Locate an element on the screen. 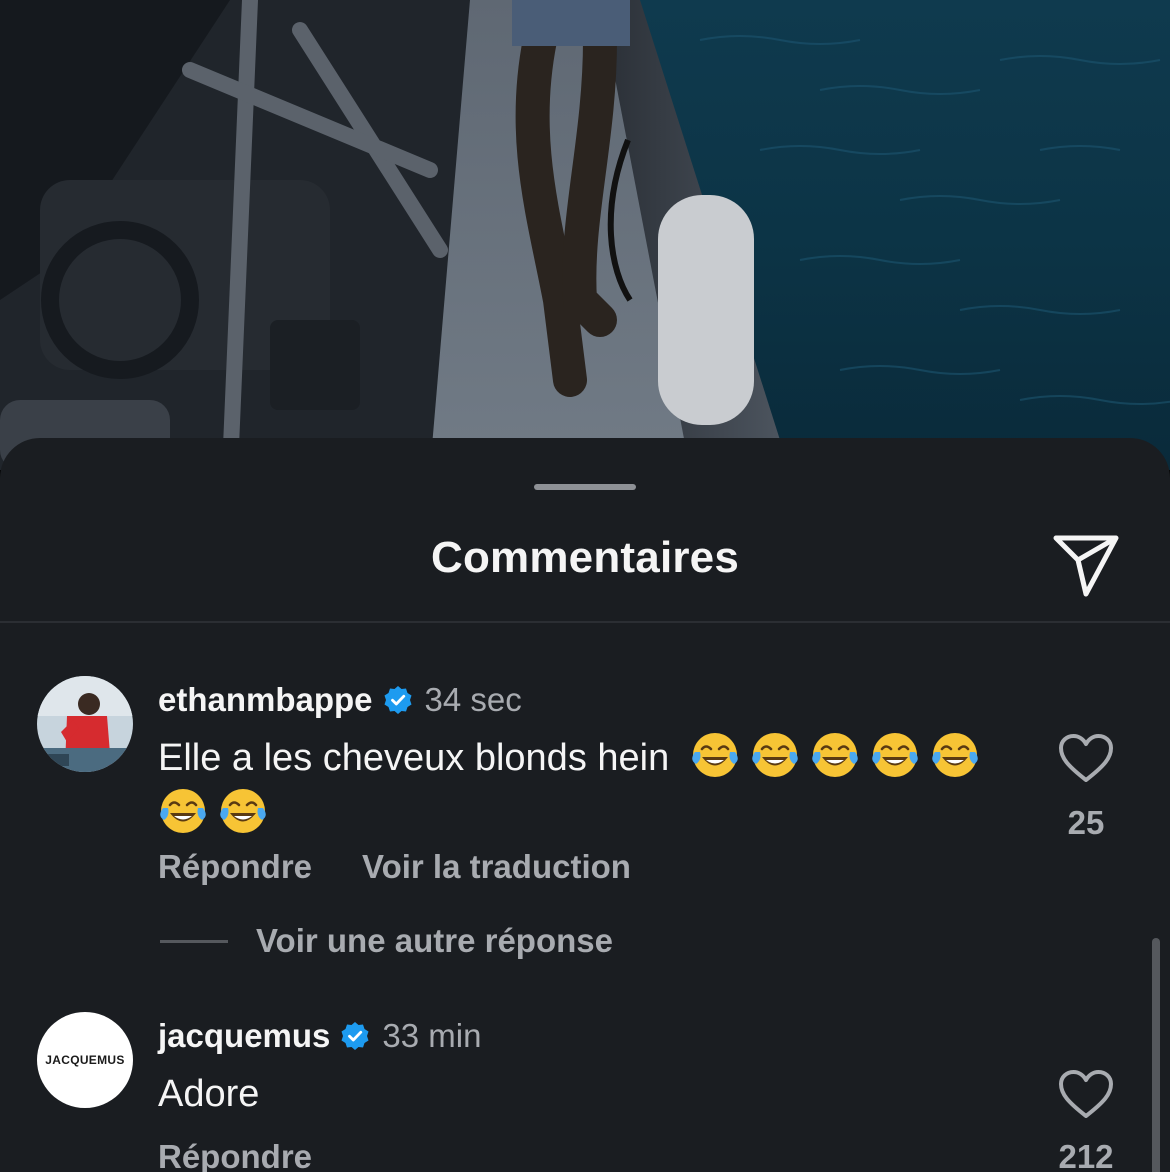 The height and width of the screenshot is (1172, 1170). comment-header: ethanmbappe 34 sec is located at coordinates (340, 700).